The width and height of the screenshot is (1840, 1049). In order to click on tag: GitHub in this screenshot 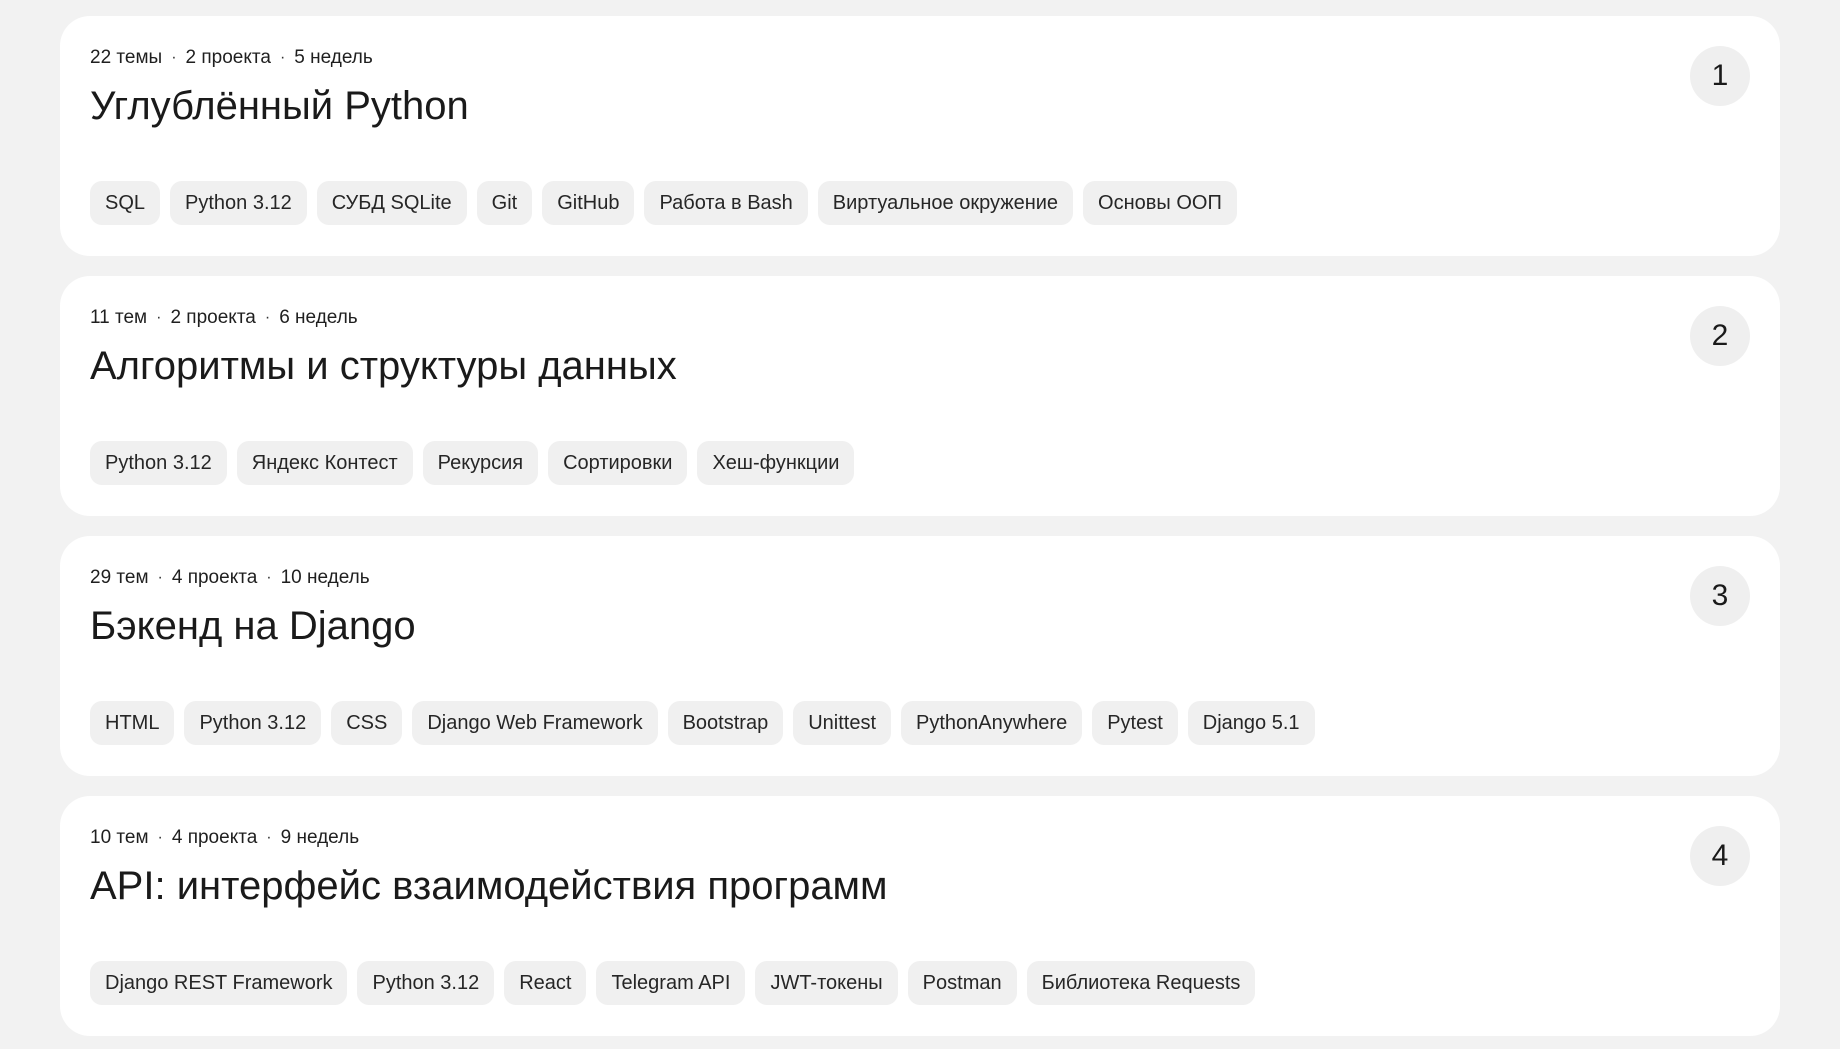, I will do `click(588, 203)`.